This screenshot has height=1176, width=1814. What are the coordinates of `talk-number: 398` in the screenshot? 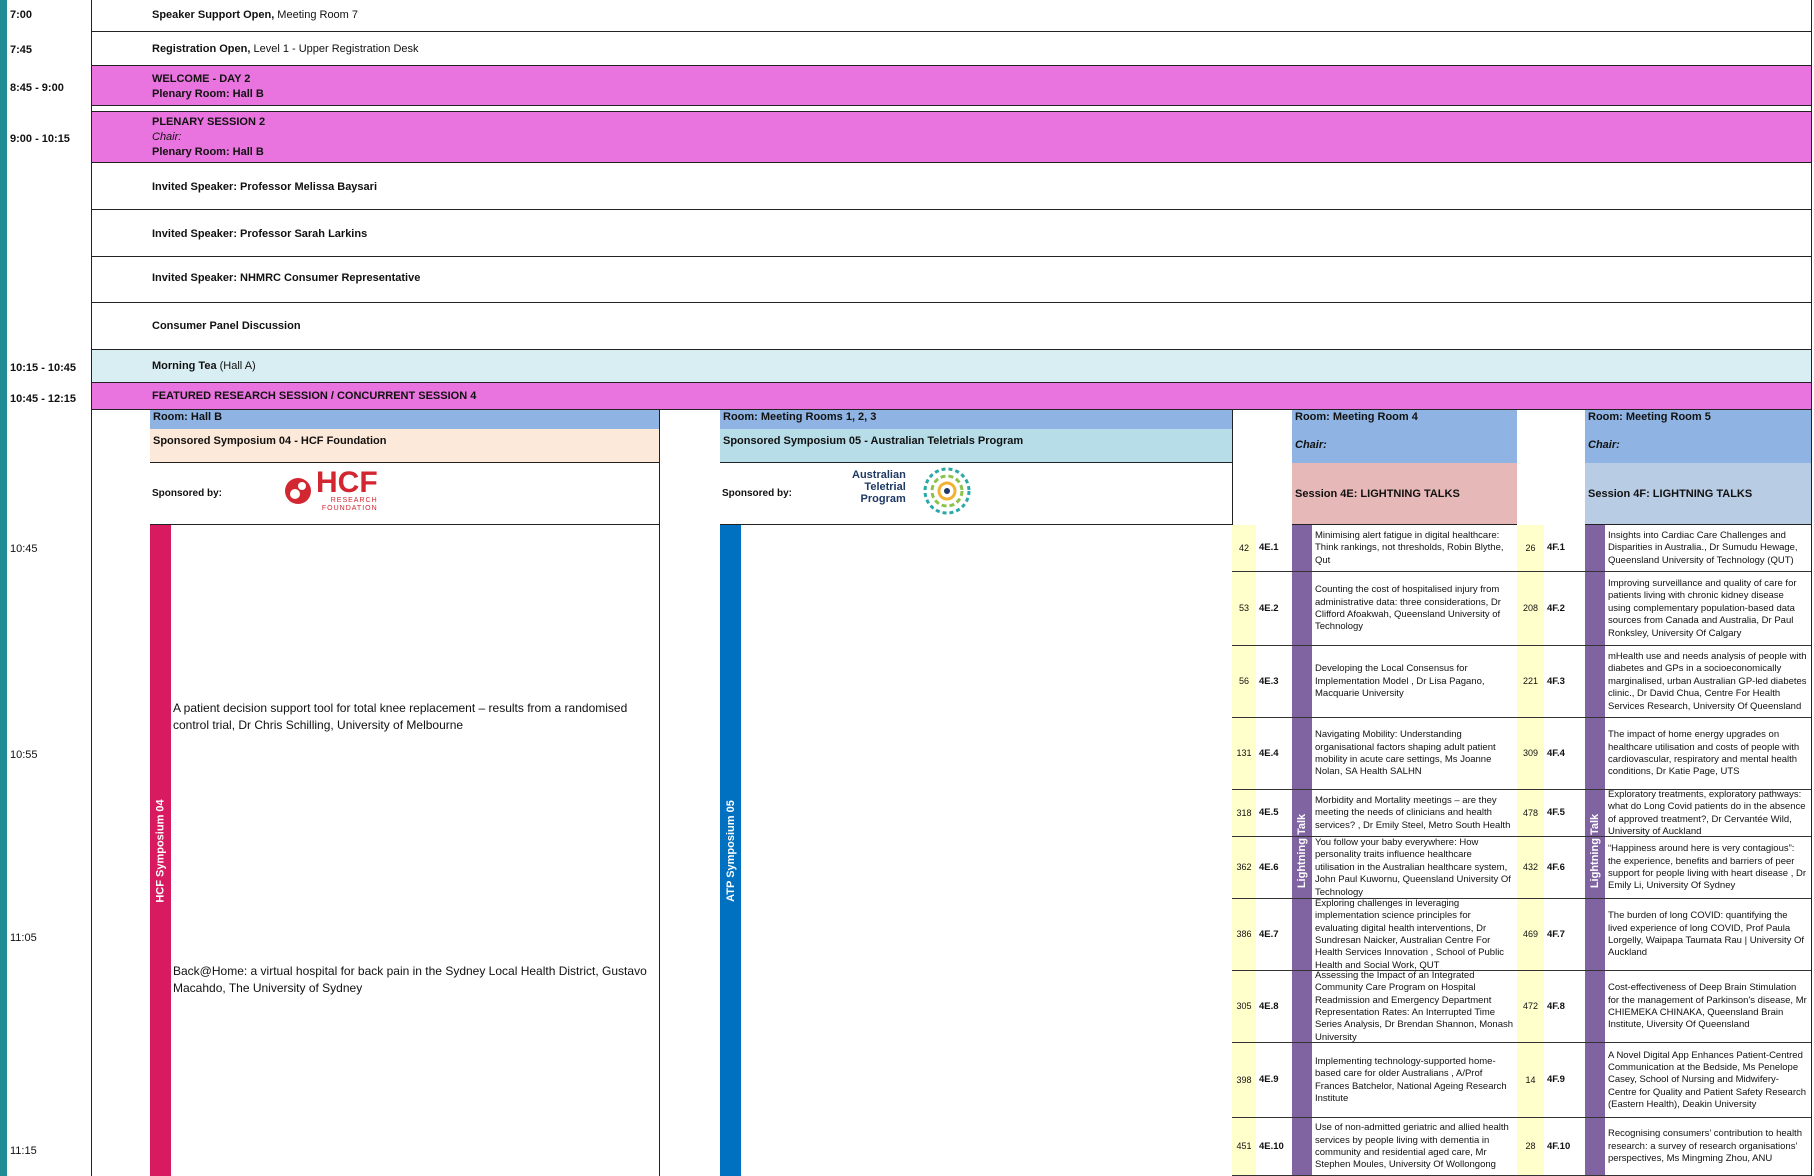 It's located at (1244, 1079).